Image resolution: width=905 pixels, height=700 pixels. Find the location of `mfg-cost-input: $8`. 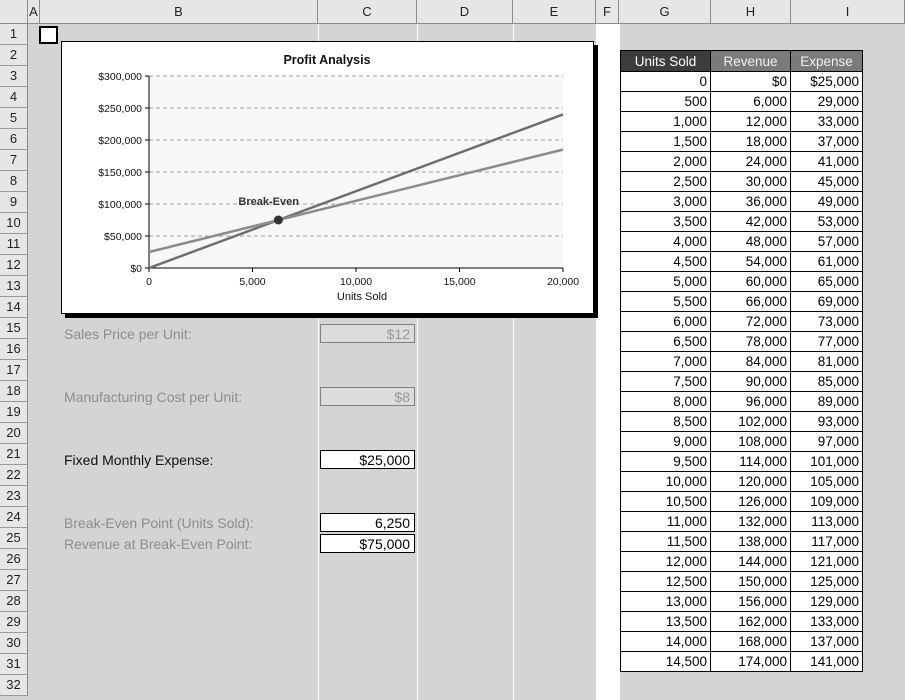

mfg-cost-input: $8 is located at coordinates (367, 396).